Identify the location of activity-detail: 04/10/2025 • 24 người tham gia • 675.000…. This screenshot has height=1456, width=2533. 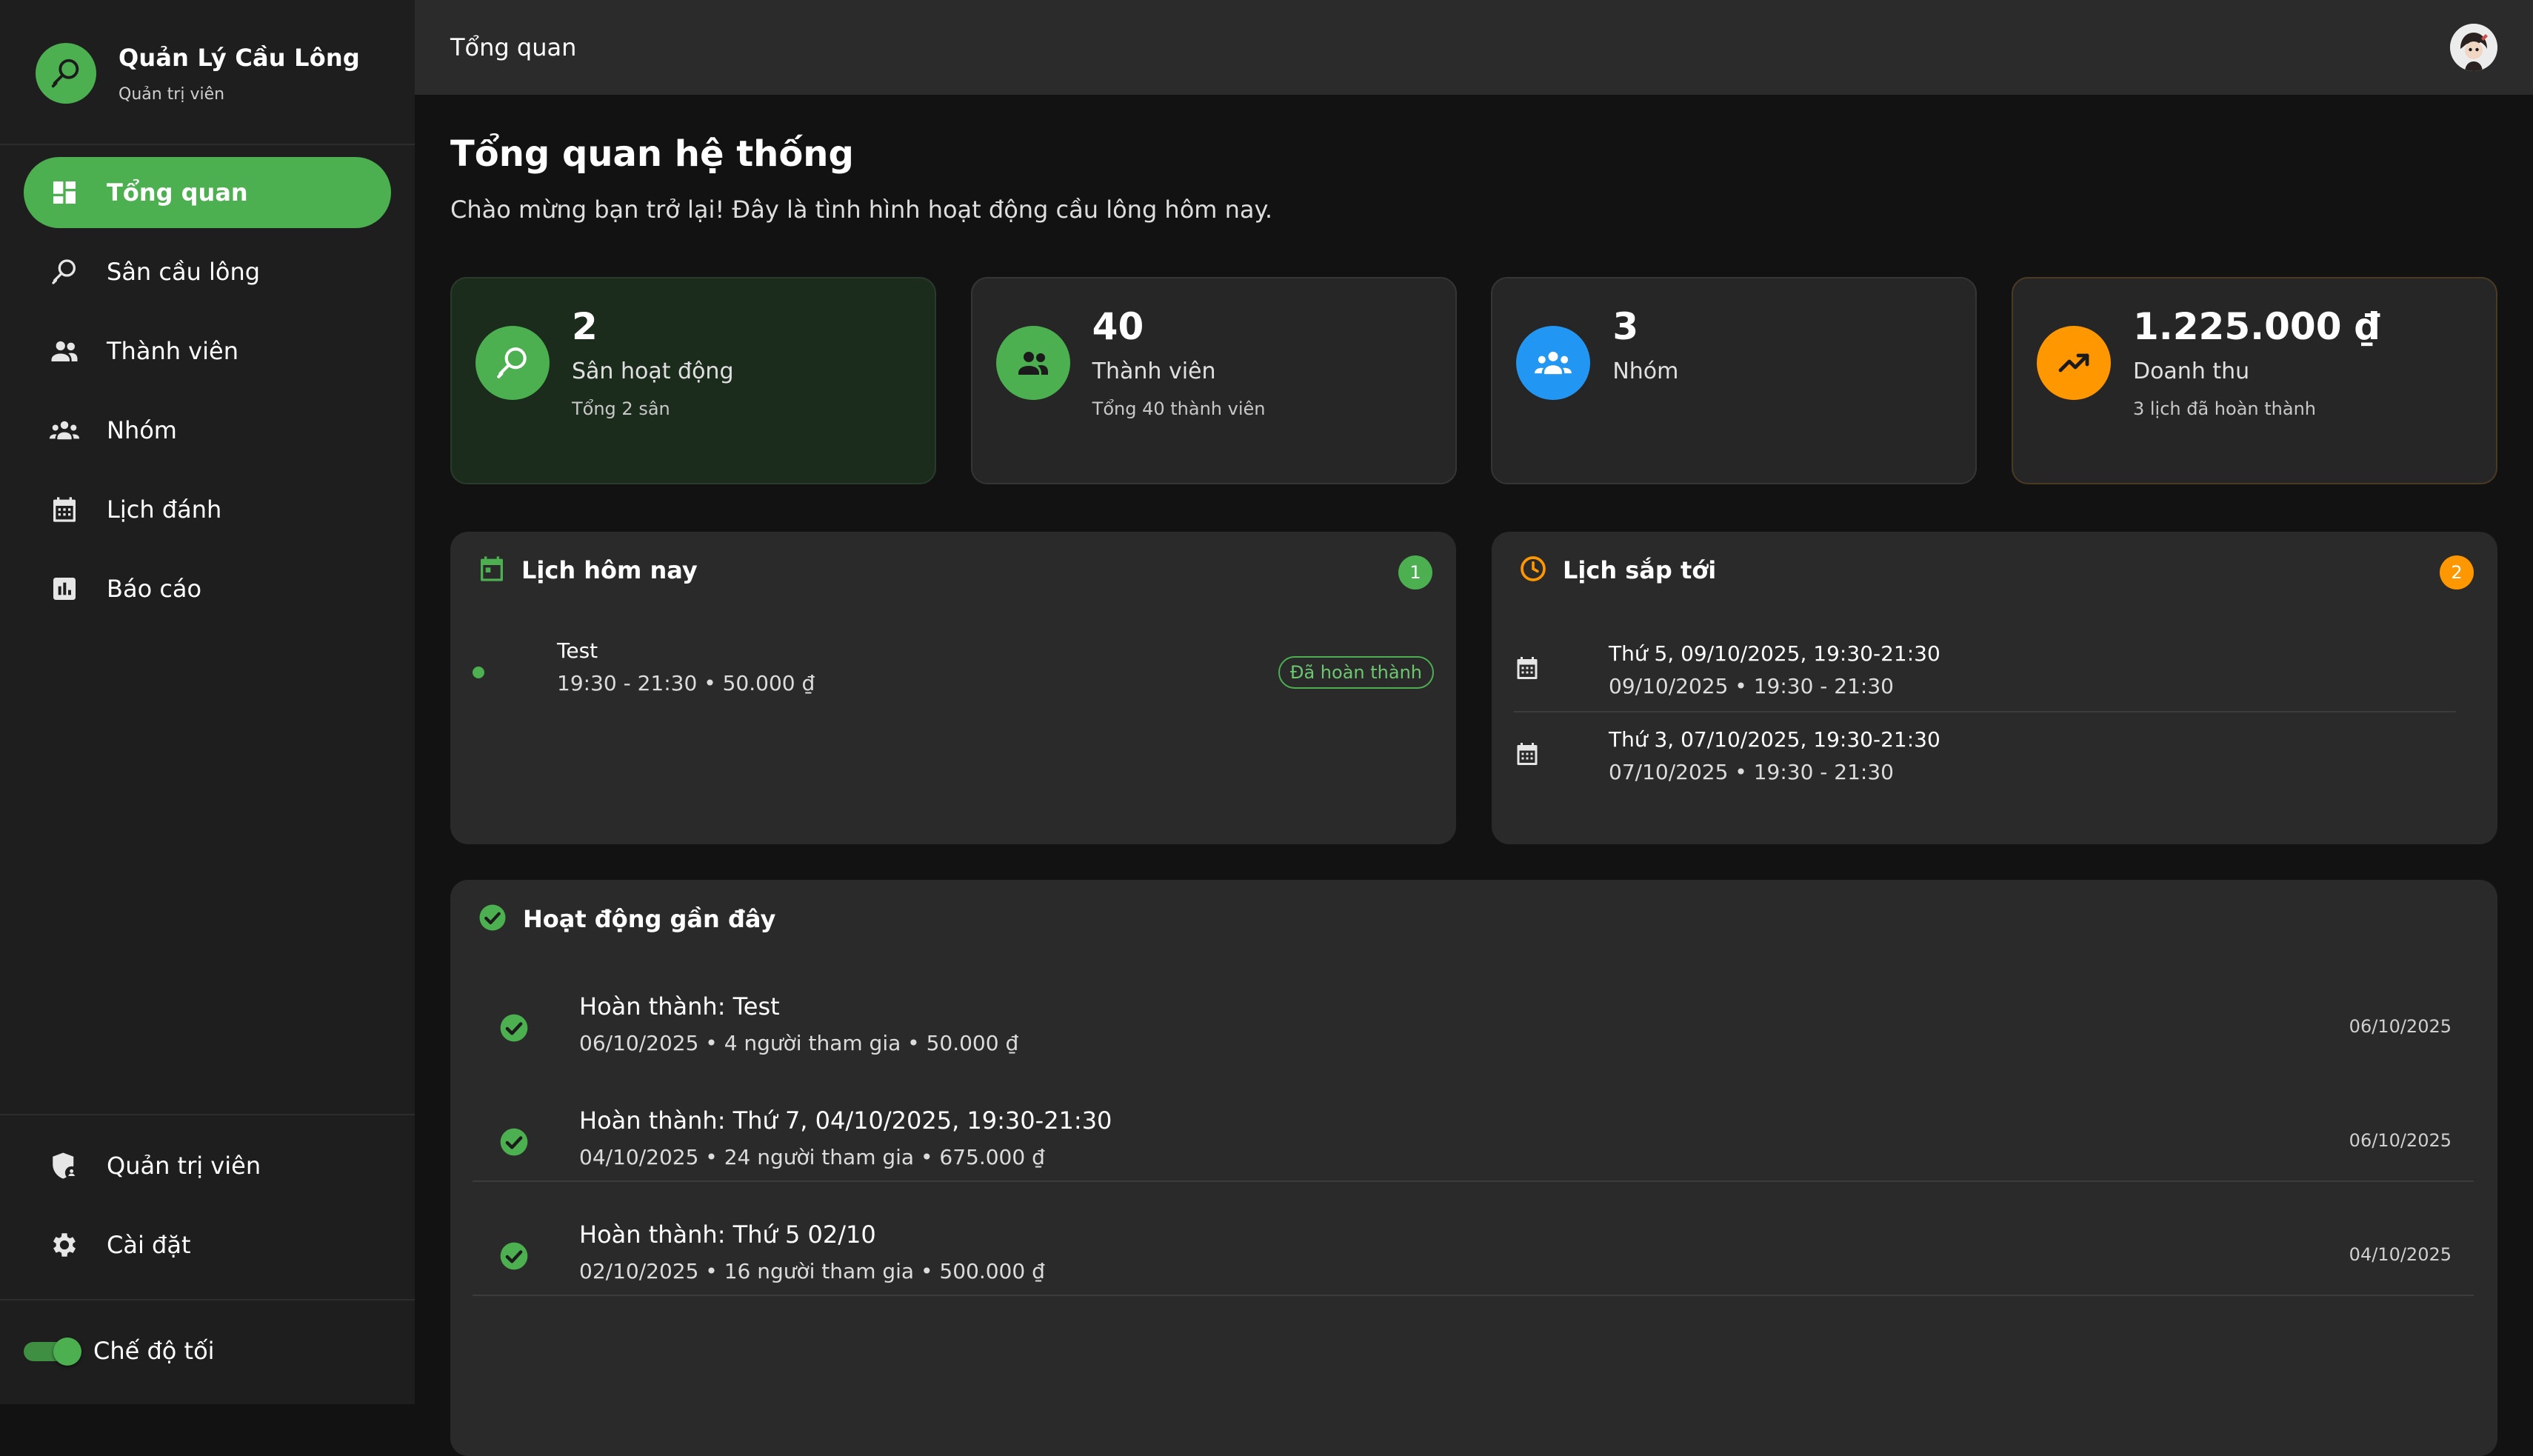
(812, 1157).